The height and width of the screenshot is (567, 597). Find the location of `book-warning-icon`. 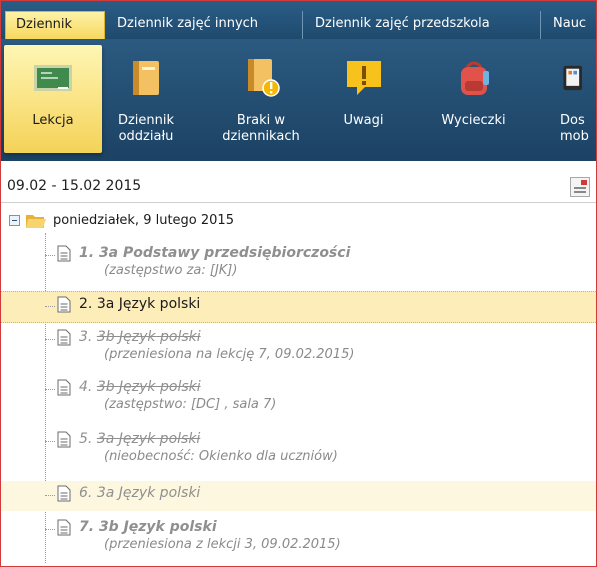

book-warning-icon is located at coordinates (264, 78).